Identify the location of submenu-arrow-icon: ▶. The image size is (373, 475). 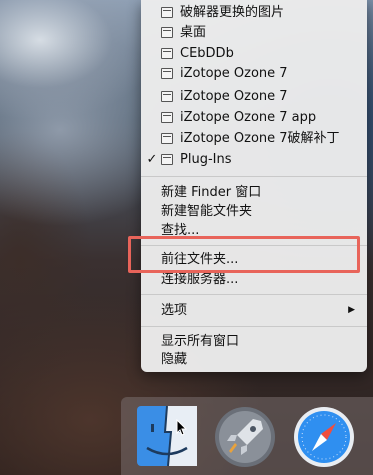
(351, 310).